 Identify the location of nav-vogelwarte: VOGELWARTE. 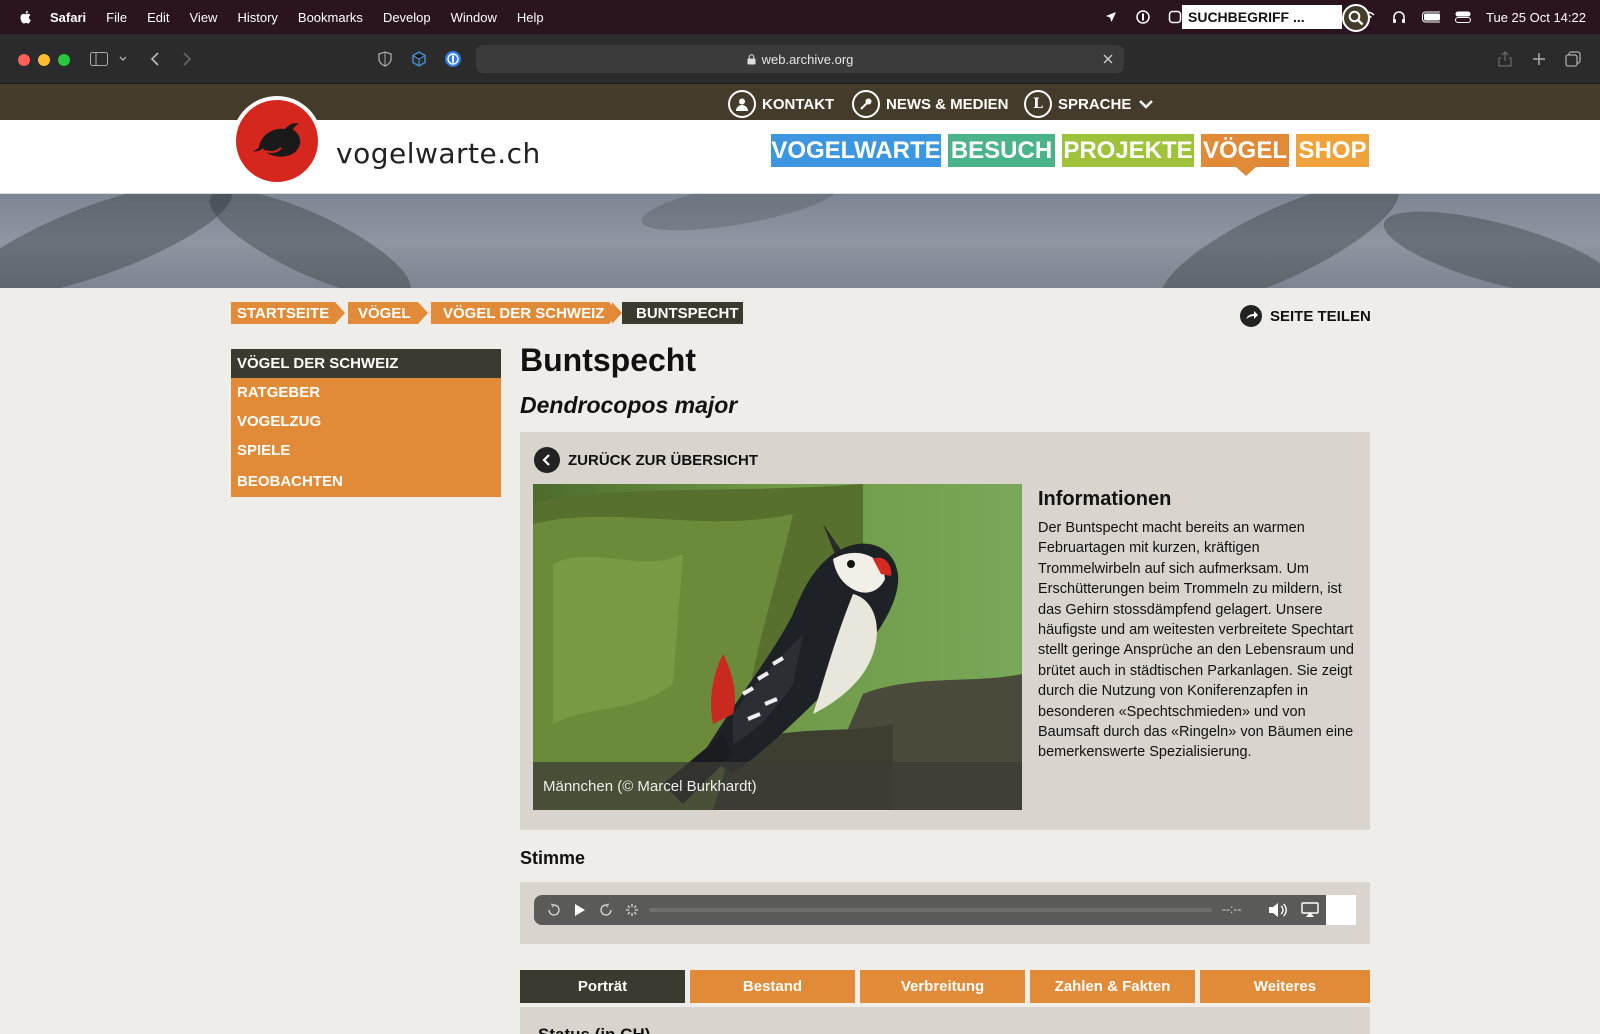
(856, 150).